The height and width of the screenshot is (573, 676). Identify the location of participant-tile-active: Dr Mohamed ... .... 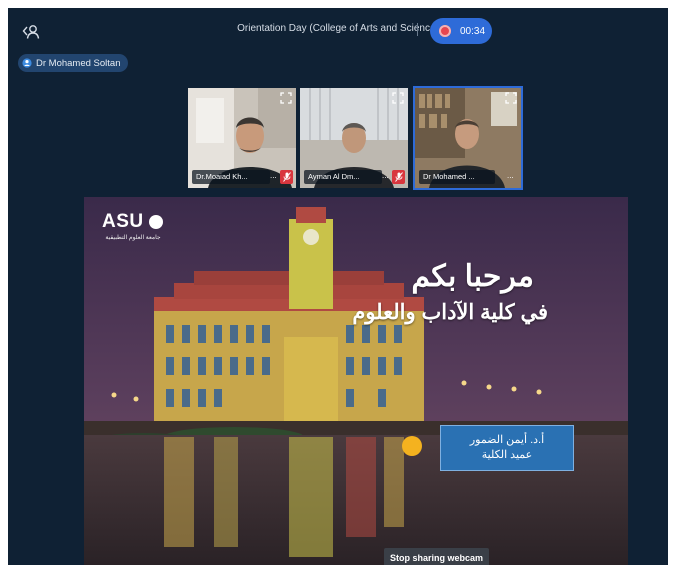
(468, 138).